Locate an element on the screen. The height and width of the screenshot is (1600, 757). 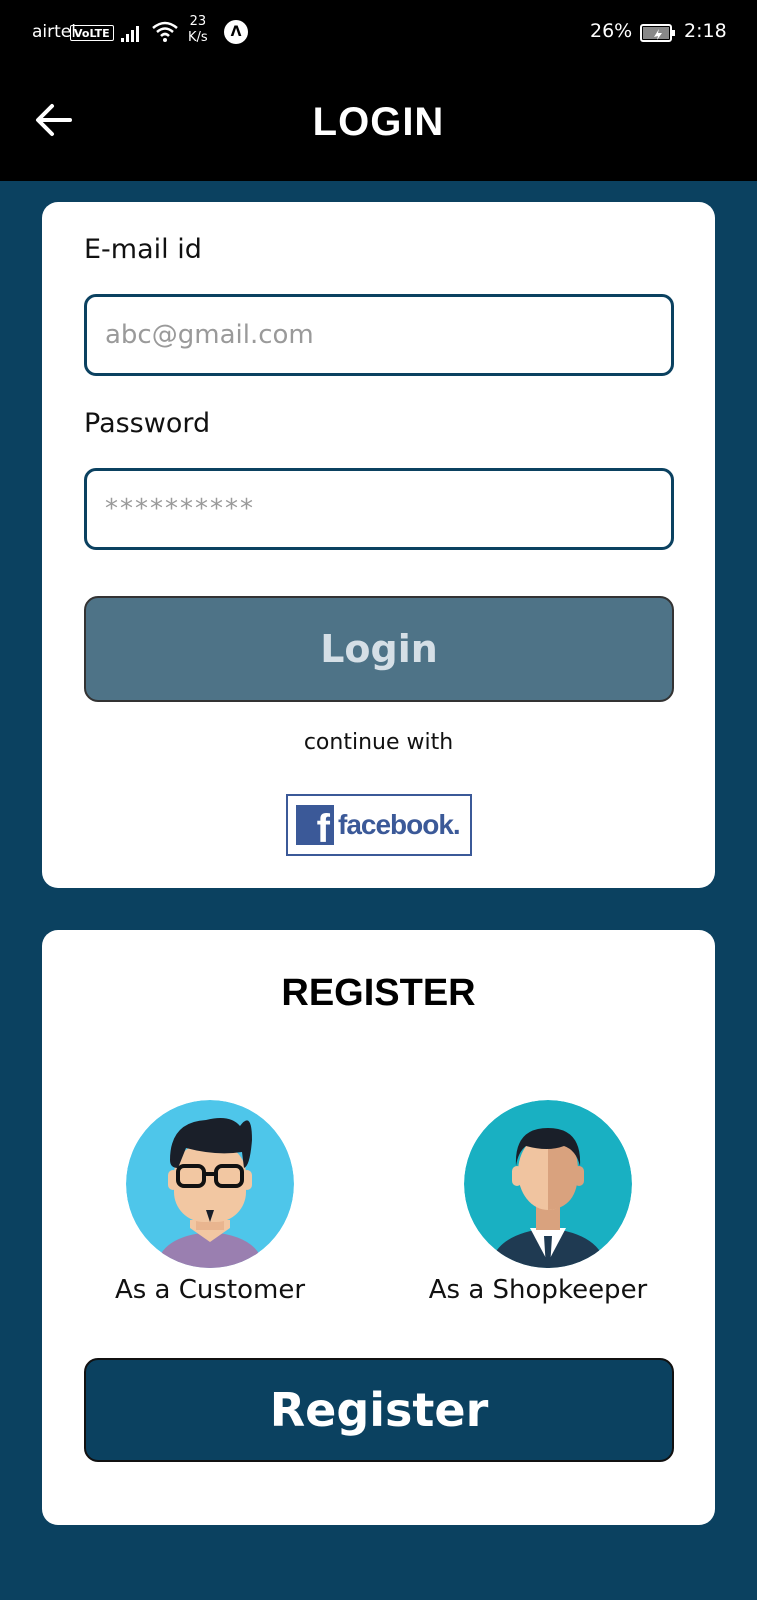
password-field is located at coordinates (379, 509).